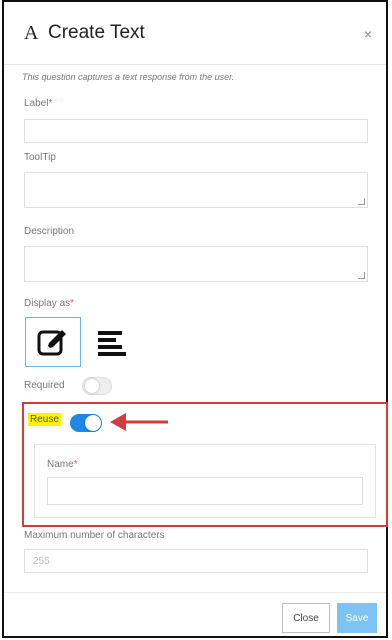  I want to click on name-panel: Name*, so click(205, 481).